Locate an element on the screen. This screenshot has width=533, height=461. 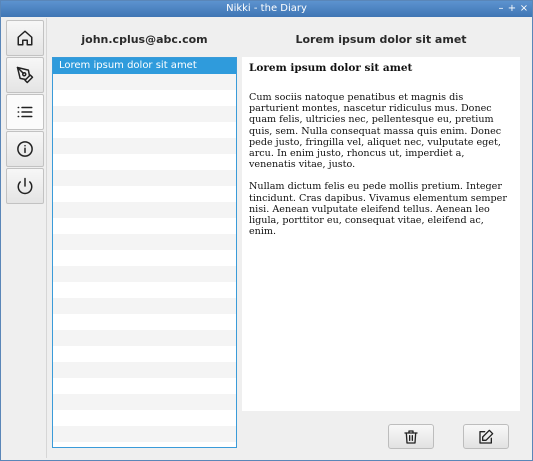
info-icon is located at coordinates (25, 149).